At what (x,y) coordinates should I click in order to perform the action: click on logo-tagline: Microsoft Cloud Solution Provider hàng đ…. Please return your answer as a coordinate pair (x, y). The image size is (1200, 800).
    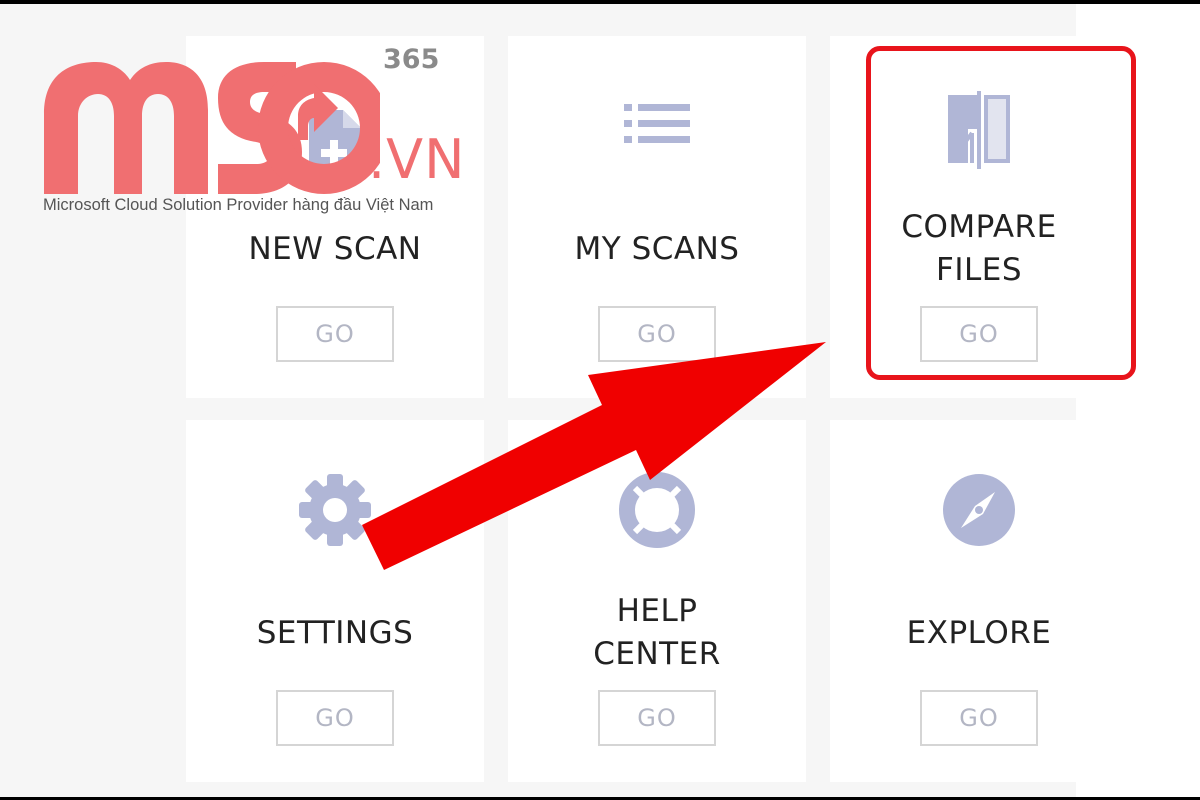
    Looking at the image, I should click on (238, 205).